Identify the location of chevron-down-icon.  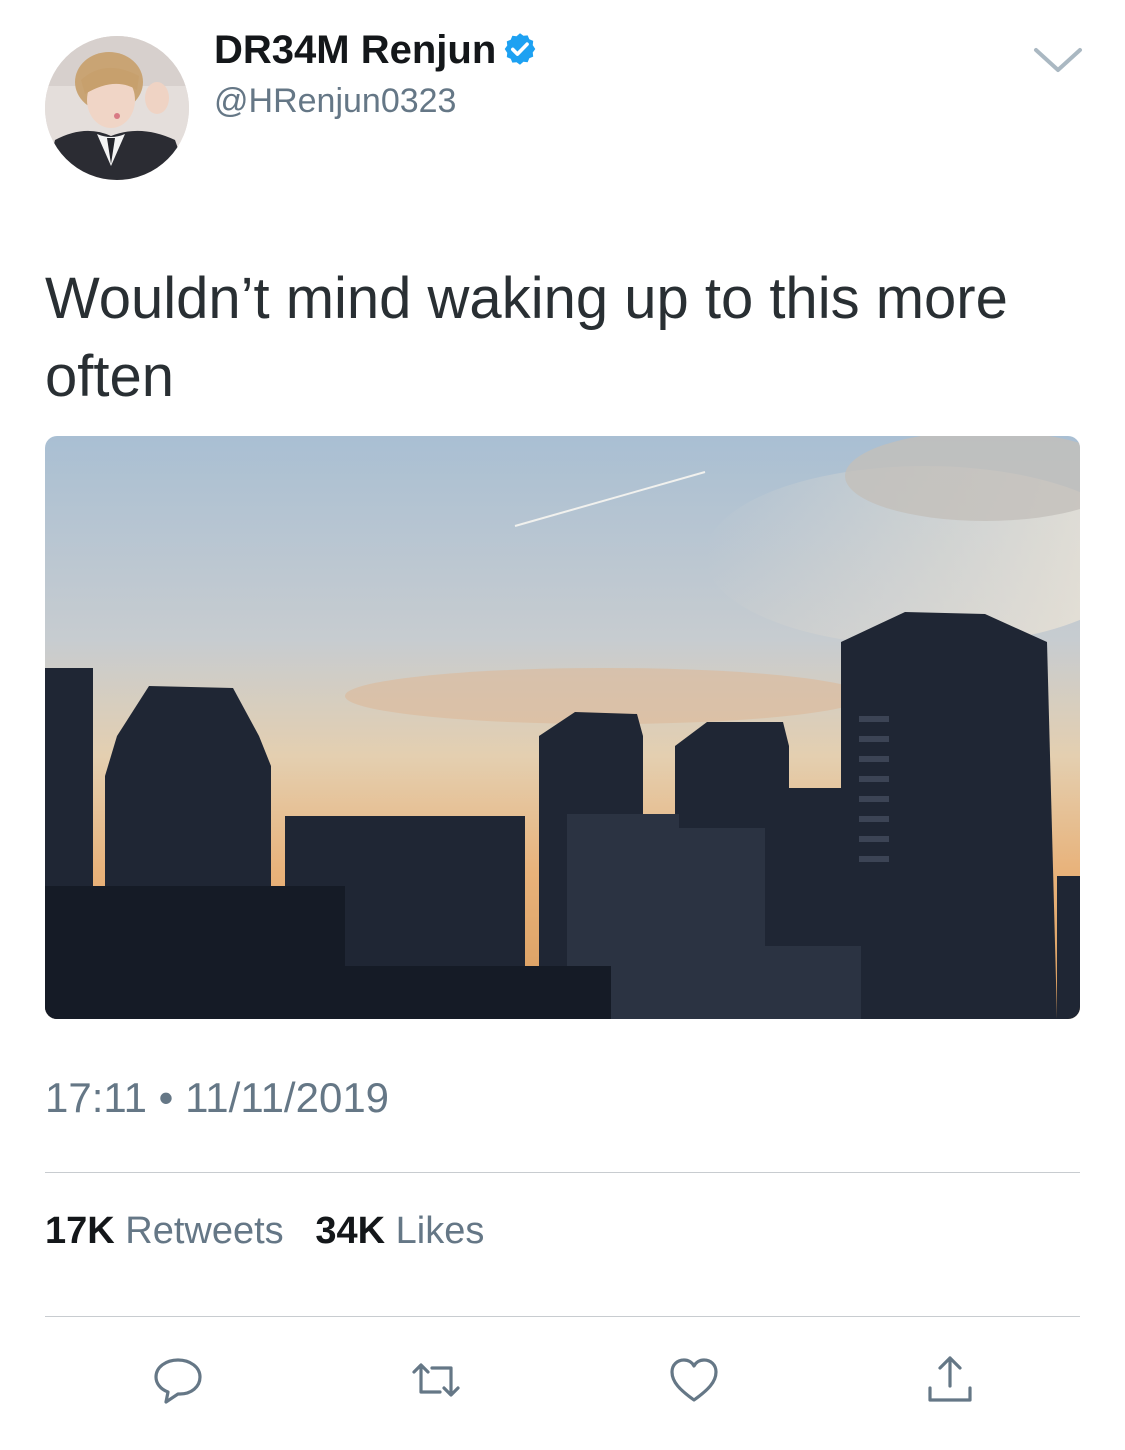
(1058, 60).